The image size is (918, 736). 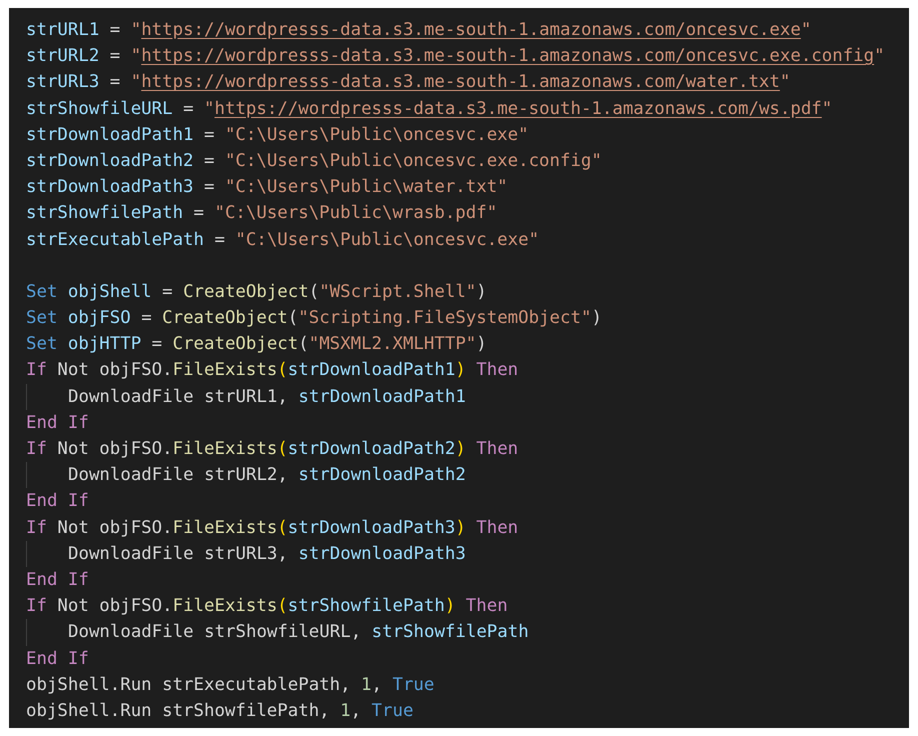 What do you see at coordinates (267, 606) in the screenshot?
I see `code-line: If Not objFSO.FileExists(strShowfilePath) Then` at bounding box center [267, 606].